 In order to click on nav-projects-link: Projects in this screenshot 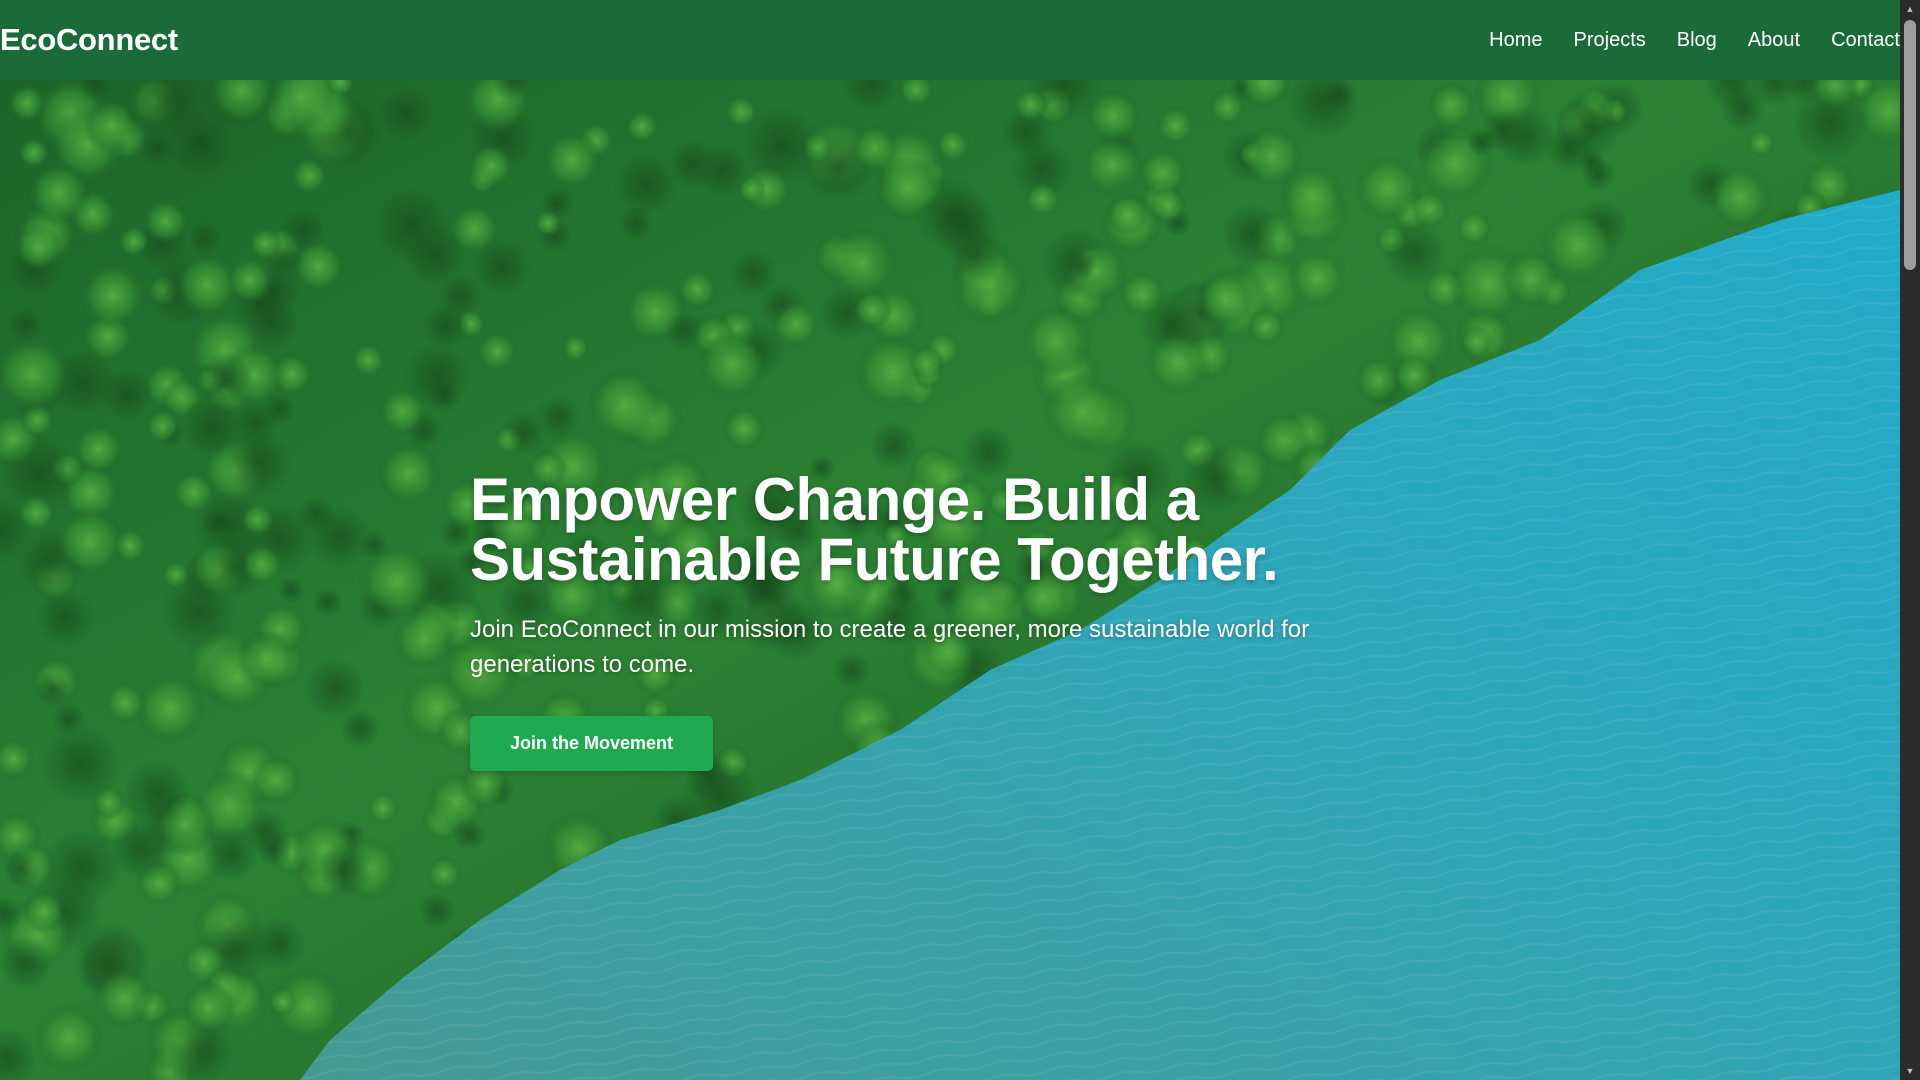, I will do `click(1610, 40)`.